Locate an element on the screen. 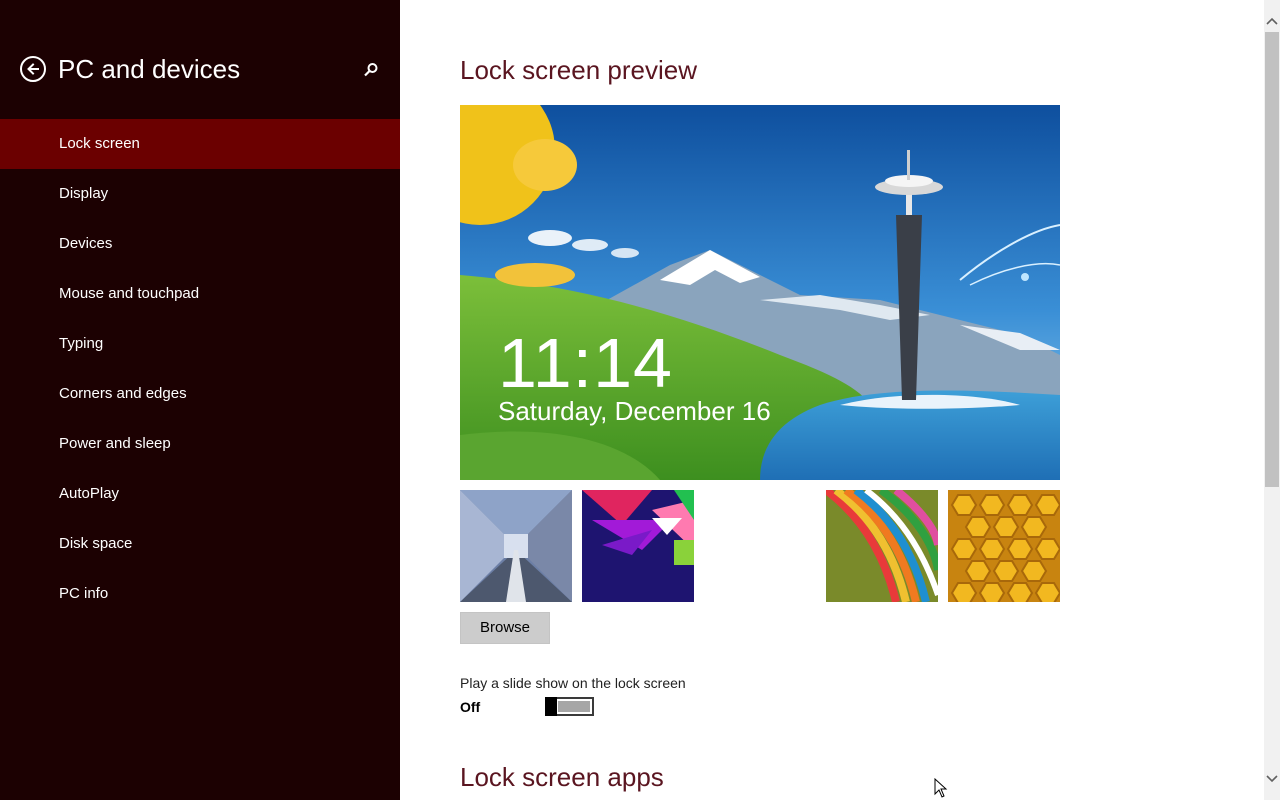  sidebar-item-power-and-sleep: Power and sleep is located at coordinates (200, 444).